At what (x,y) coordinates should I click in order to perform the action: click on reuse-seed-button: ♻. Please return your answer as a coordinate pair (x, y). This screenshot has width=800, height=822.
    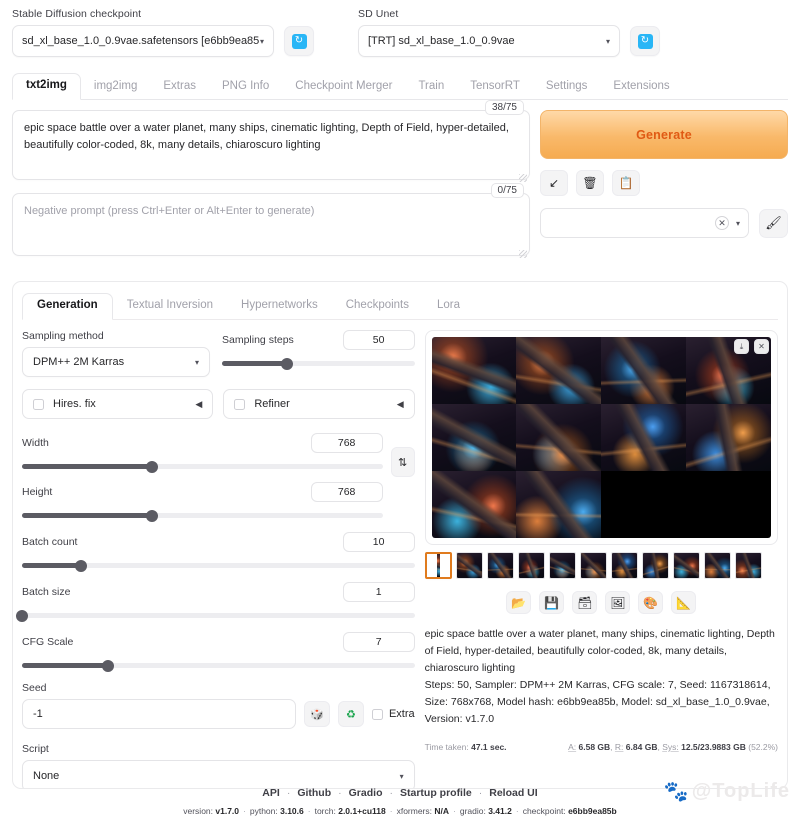
    Looking at the image, I should click on (350, 714).